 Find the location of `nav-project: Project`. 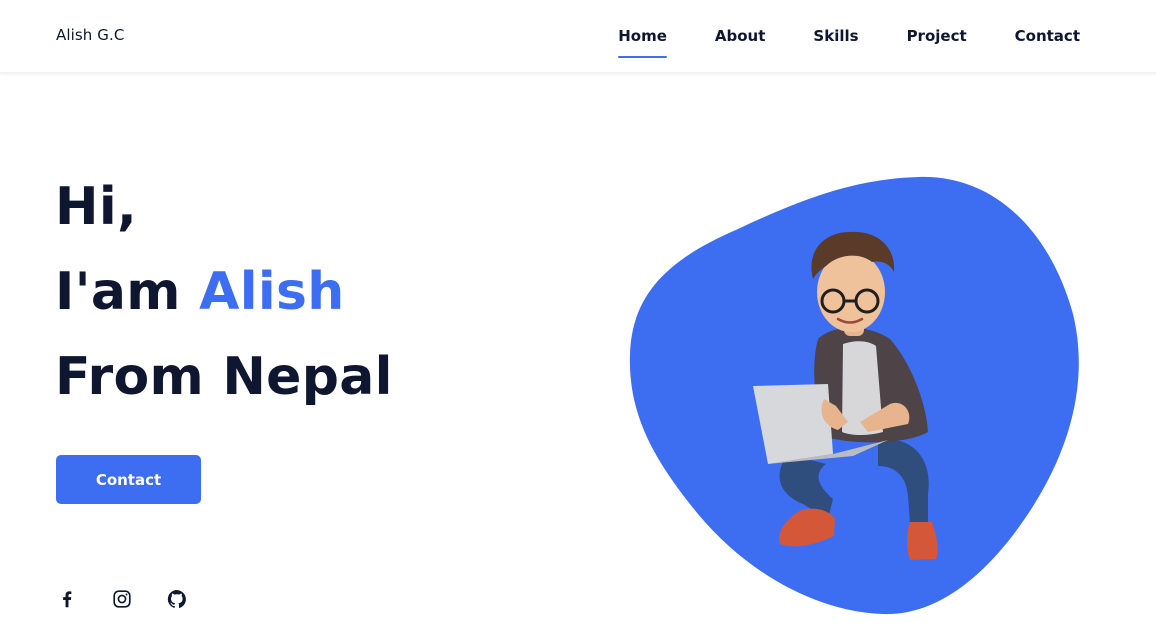

nav-project: Project is located at coordinates (937, 36).